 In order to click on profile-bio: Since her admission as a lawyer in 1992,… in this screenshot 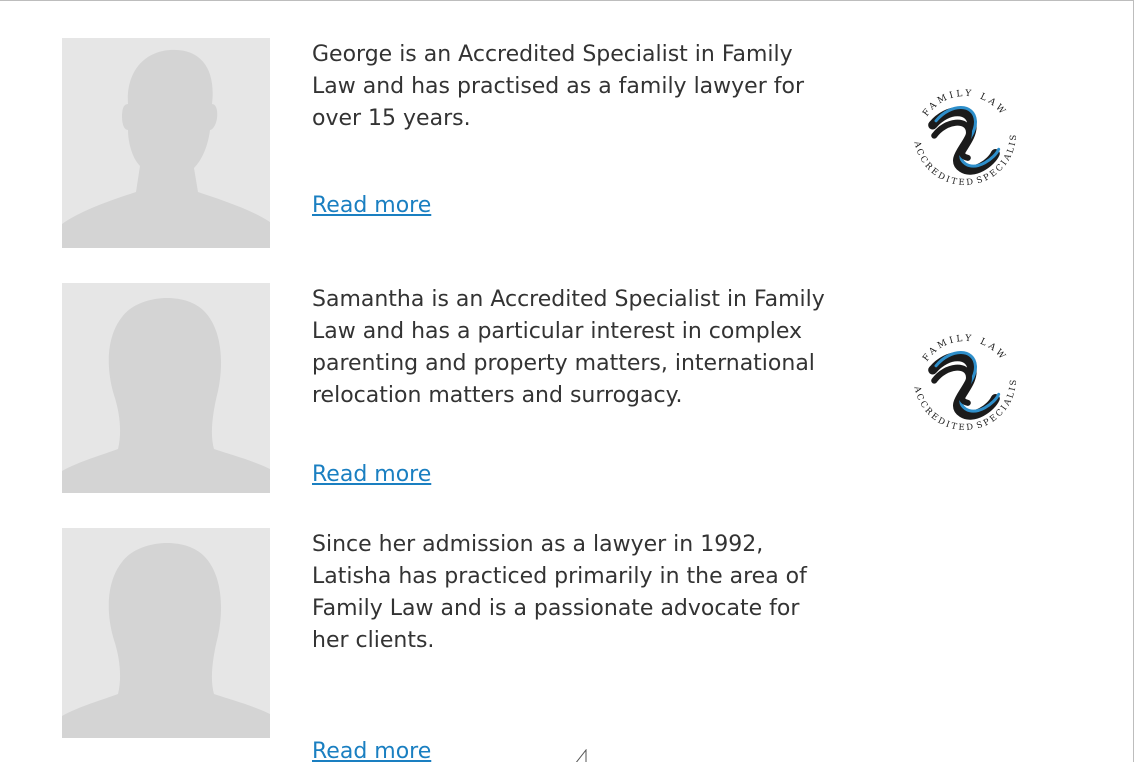, I will do `click(559, 592)`.